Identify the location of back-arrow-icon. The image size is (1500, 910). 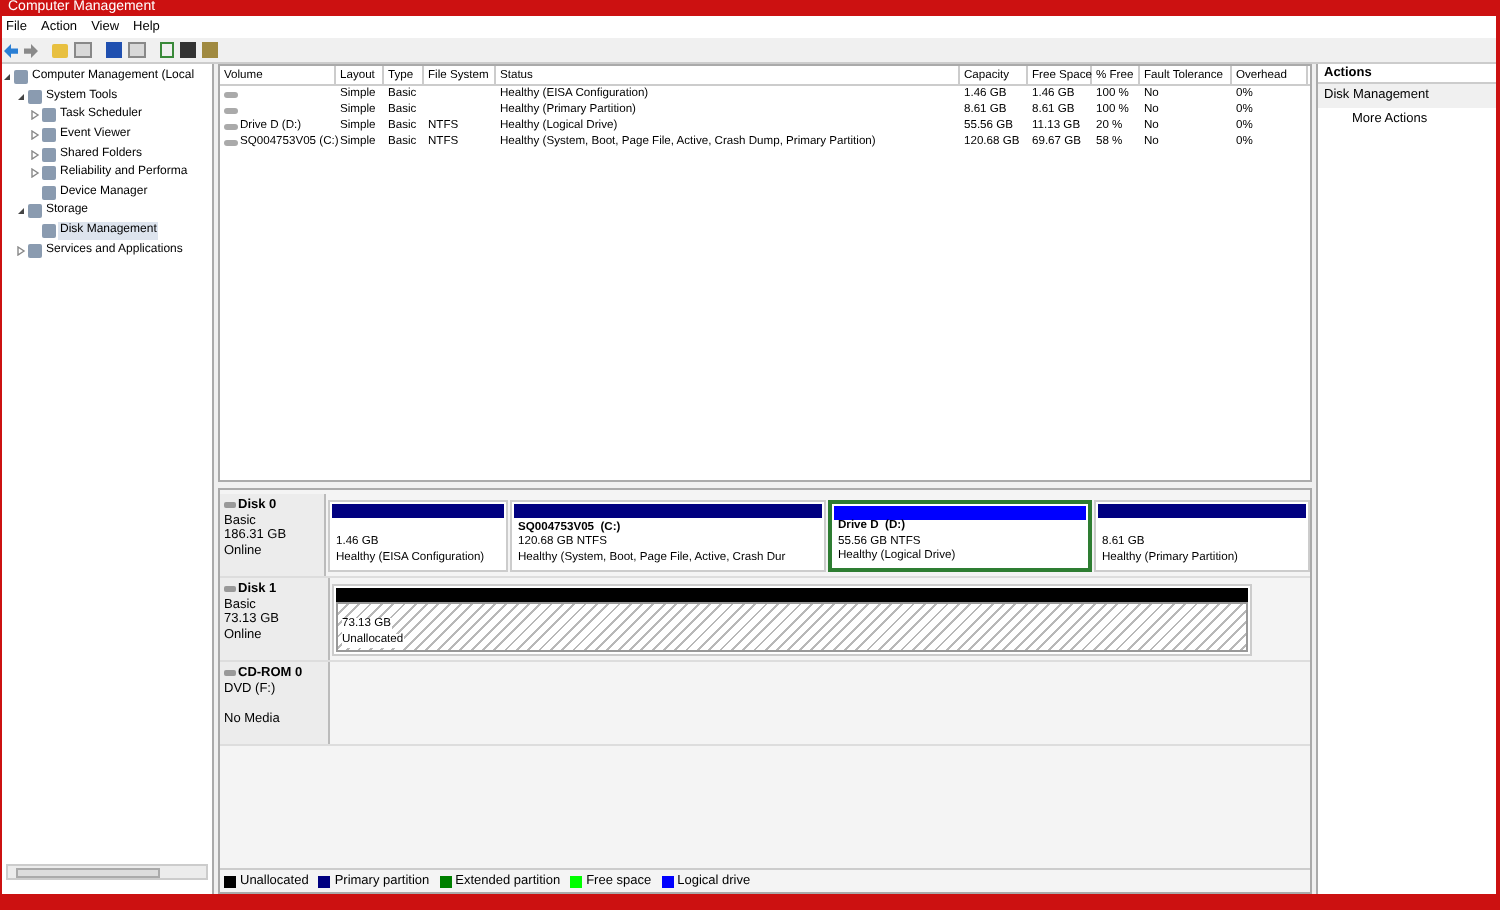
(11, 50).